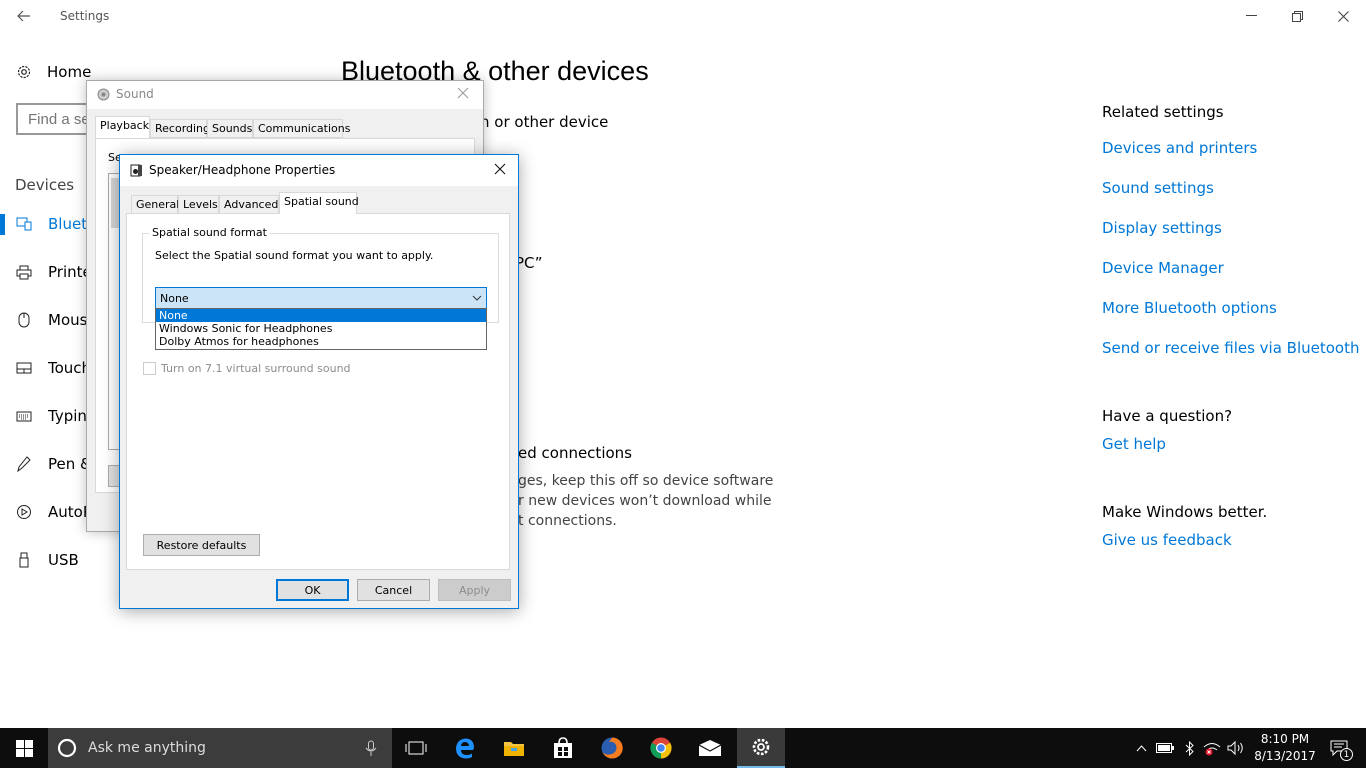 The height and width of the screenshot is (768, 1366). What do you see at coordinates (24, 224) in the screenshot?
I see `bluetooth-devices-icon` at bounding box center [24, 224].